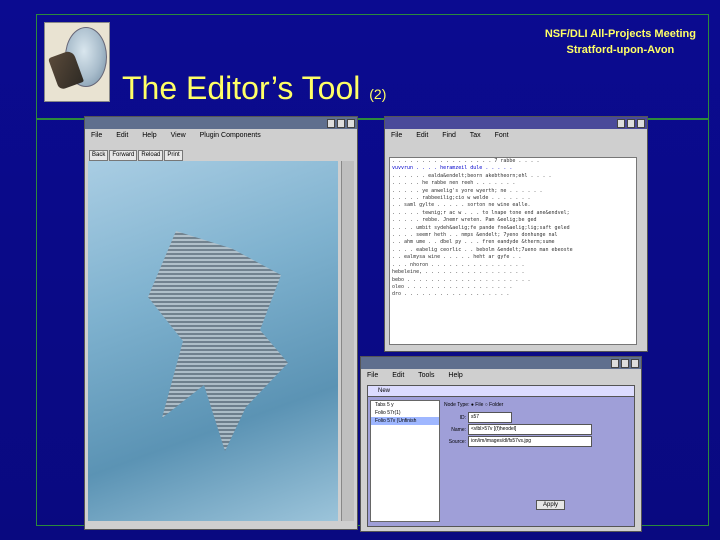  What do you see at coordinates (384, 391) in the screenshot?
I see `panel-title: New` at bounding box center [384, 391].